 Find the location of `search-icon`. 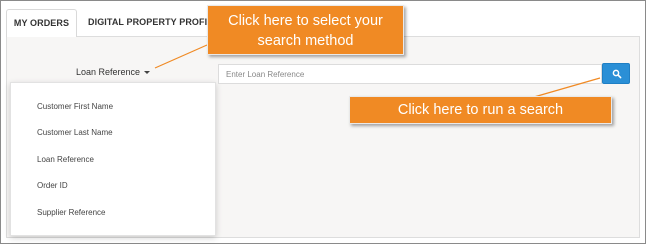

search-icon is located at coordinates (617, 74).